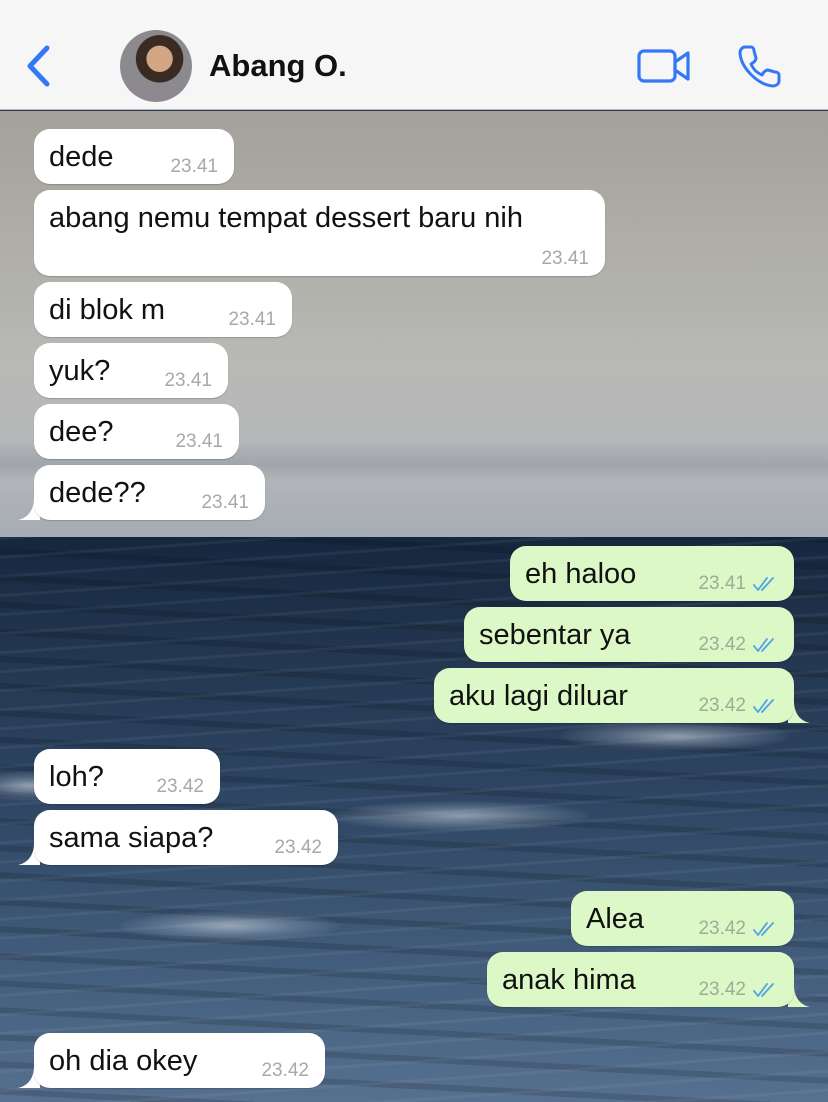  I want to click on incoming-message-bubble: loh? 23.42, so click(127, 776).